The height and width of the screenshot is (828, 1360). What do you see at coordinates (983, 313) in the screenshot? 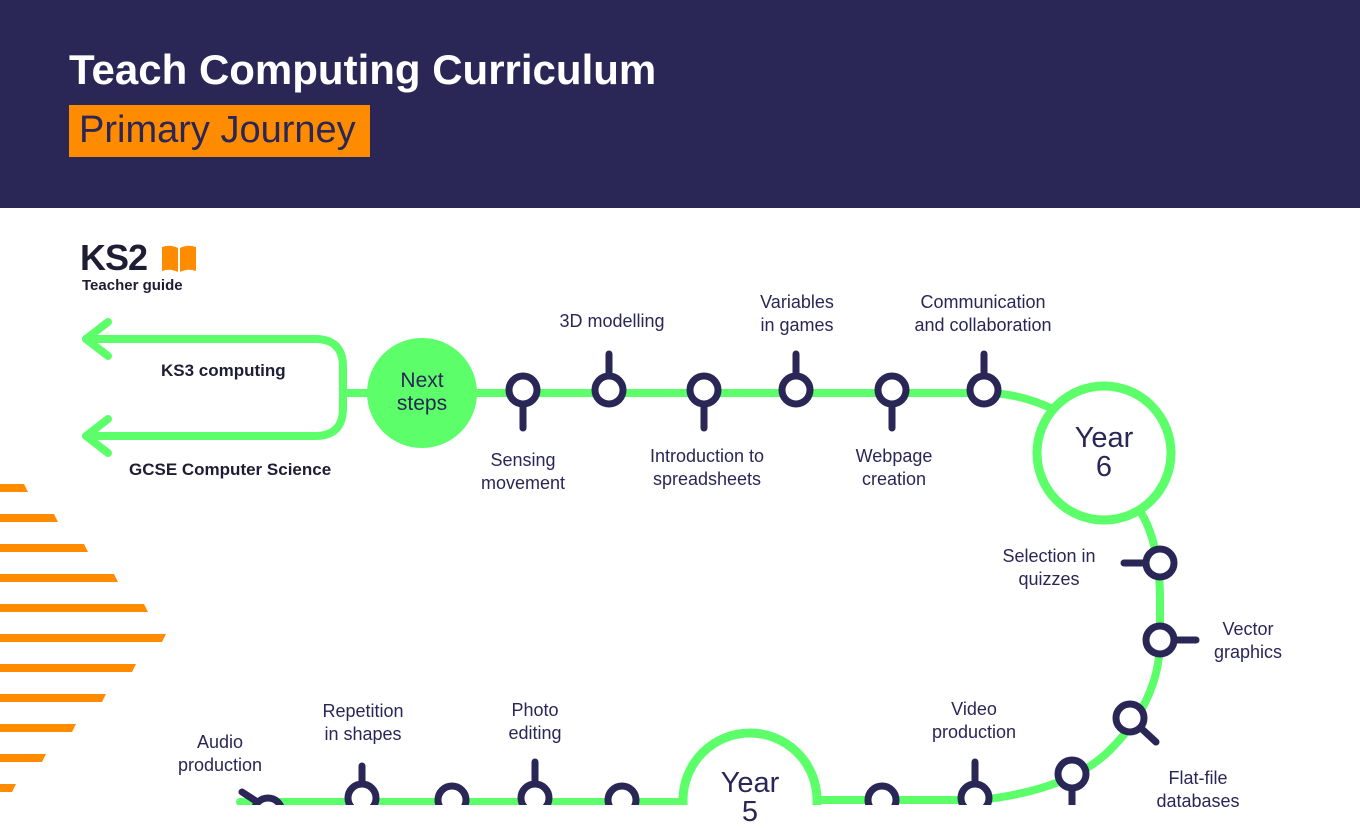
I see `station-communication-and-collaboration: Communication and collaboration` at bounding box center [983, 313].